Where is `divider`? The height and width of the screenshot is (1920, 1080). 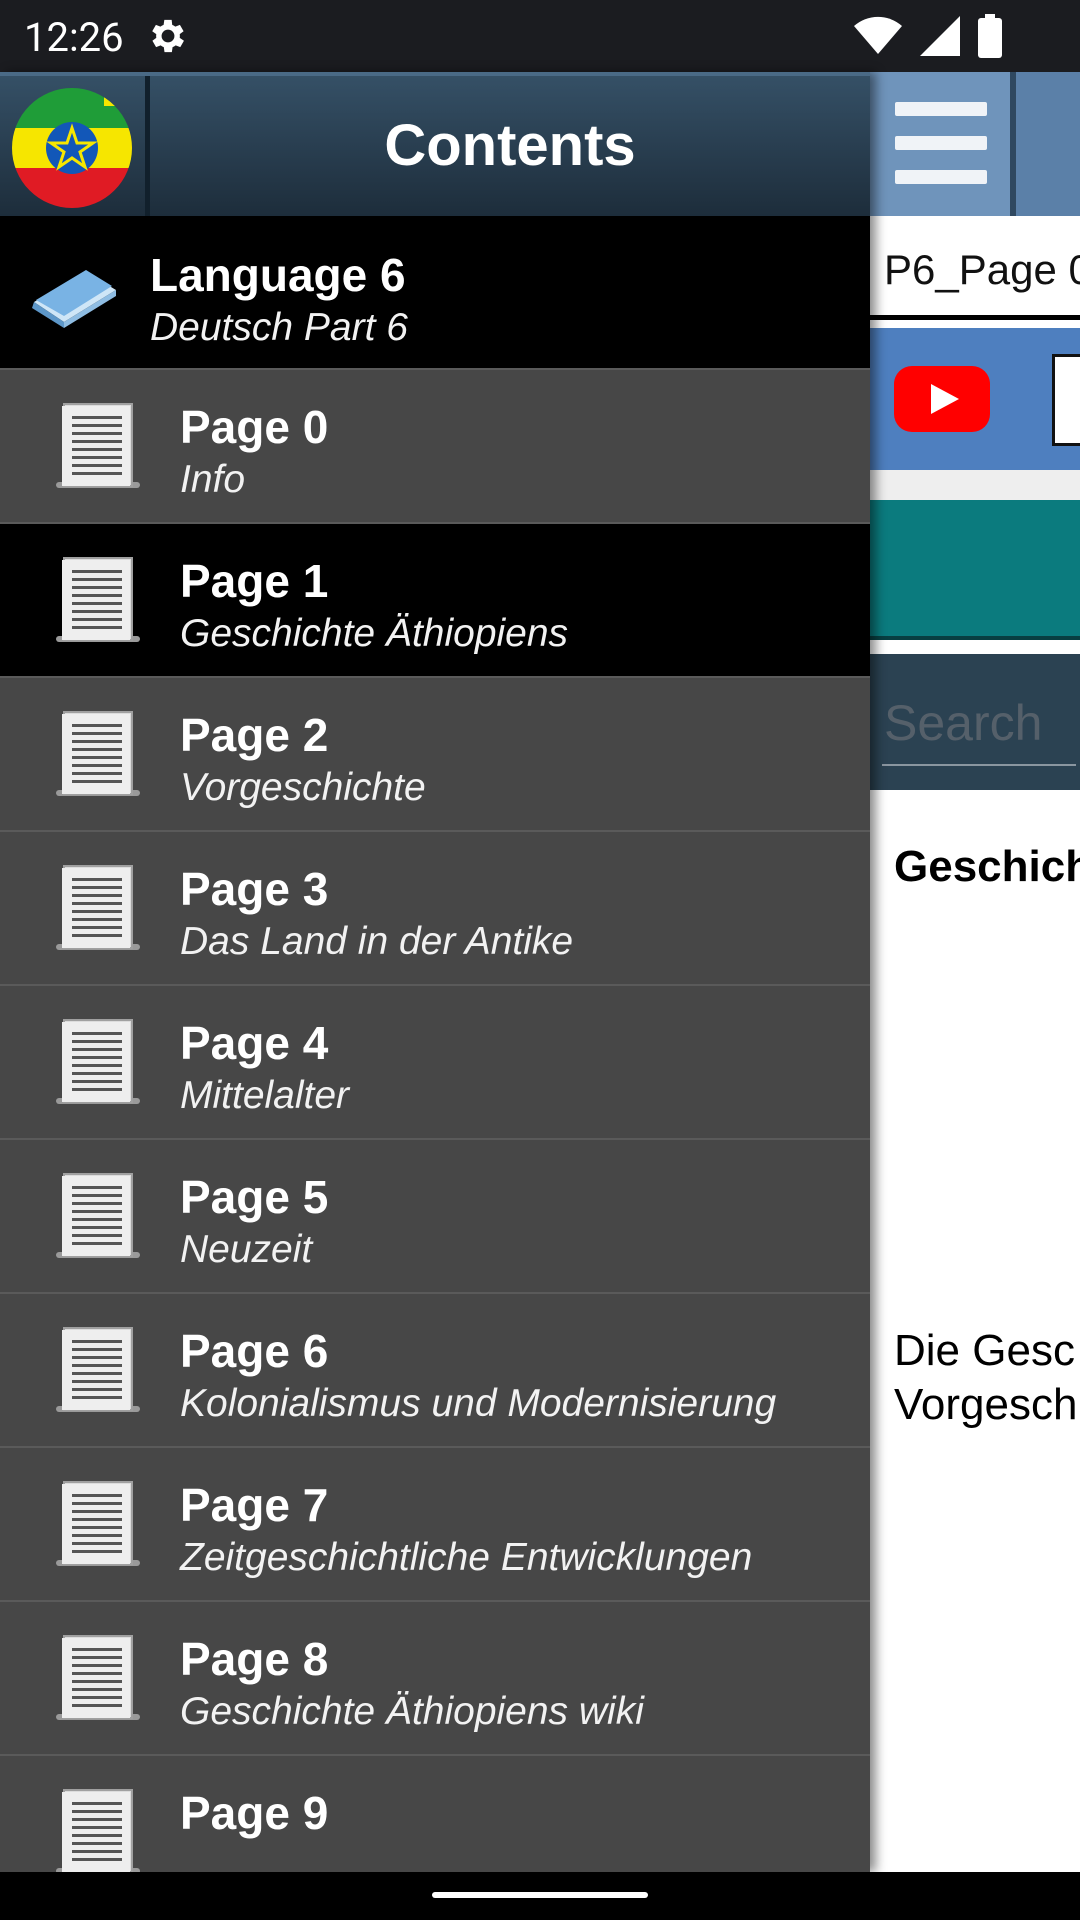
divider is located at coordinates (975, 485).